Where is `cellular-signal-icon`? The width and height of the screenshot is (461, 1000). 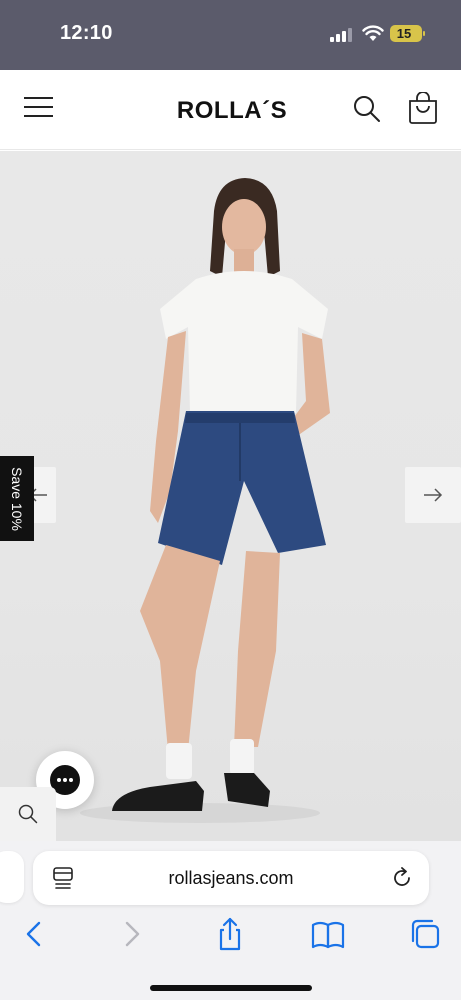 cellular-signal-icon is located at coordinates (341, 35).